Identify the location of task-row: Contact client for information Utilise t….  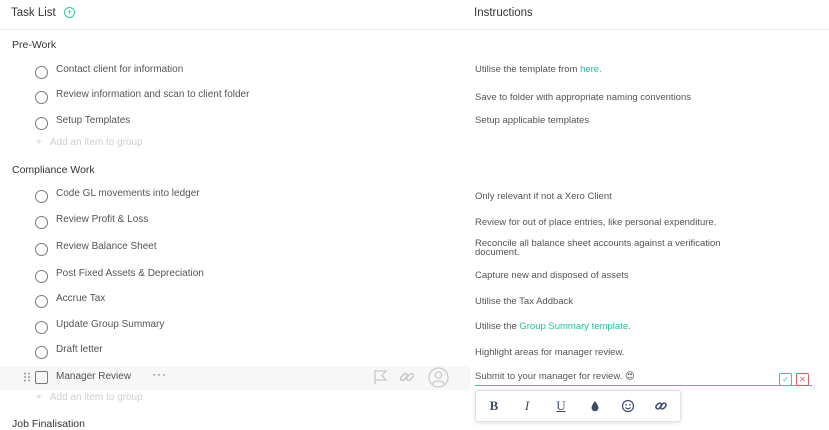
(414, 73).